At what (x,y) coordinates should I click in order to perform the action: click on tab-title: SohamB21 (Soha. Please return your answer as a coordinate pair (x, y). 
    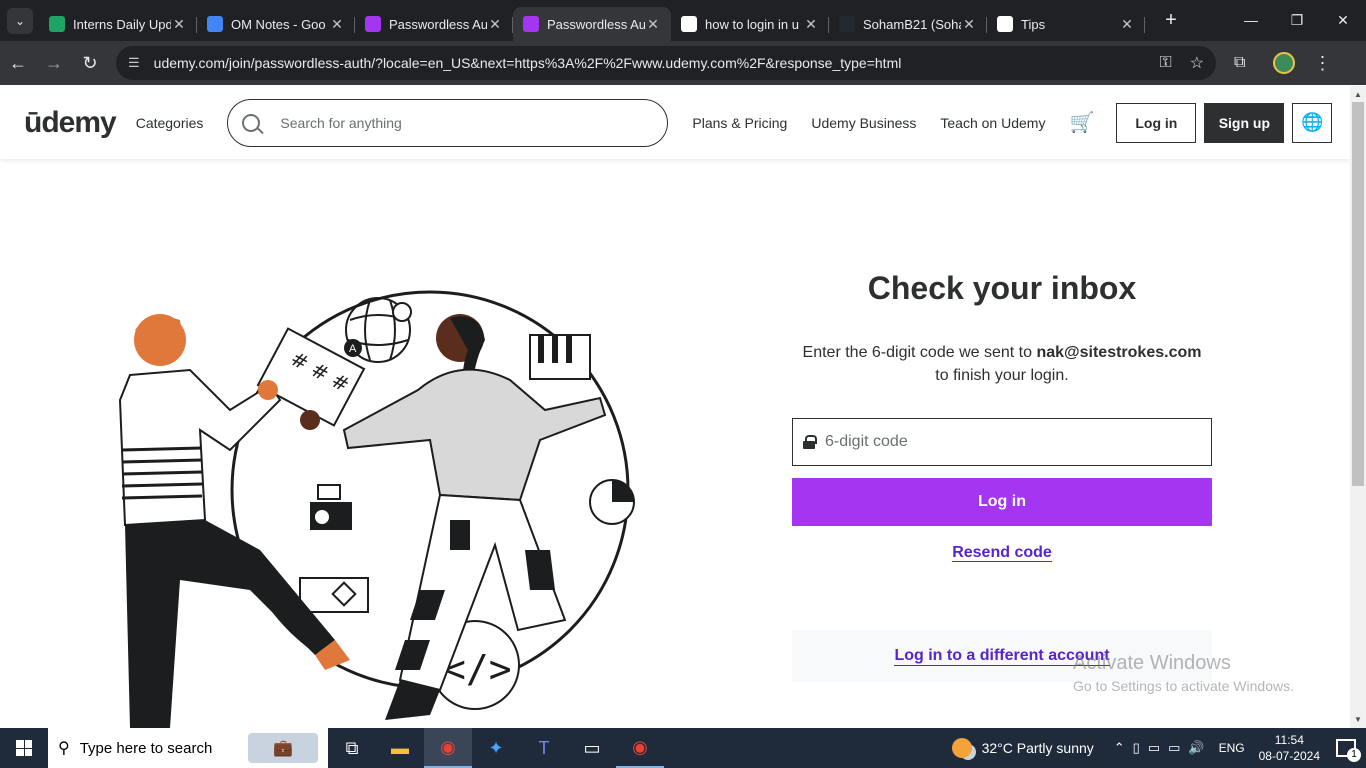
    Looking at the image, I should click on (912, 24).